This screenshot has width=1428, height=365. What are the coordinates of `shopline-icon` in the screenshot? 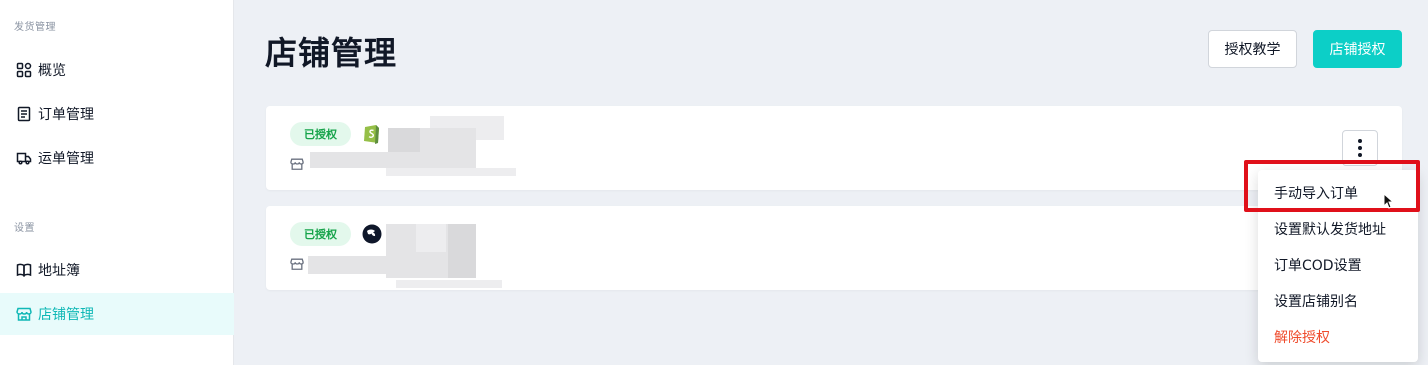 It's located at (372, 235).